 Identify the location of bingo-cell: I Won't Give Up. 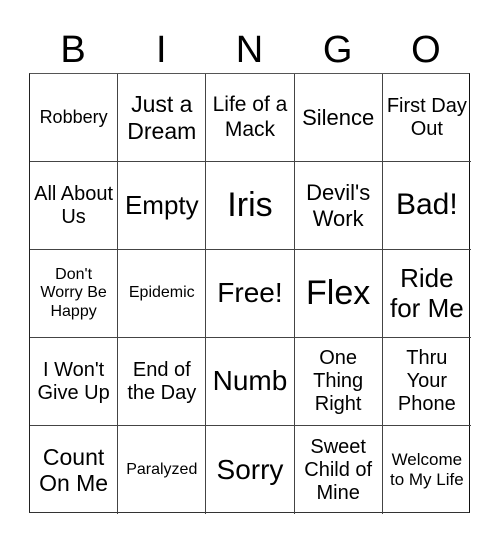
(74, 382).